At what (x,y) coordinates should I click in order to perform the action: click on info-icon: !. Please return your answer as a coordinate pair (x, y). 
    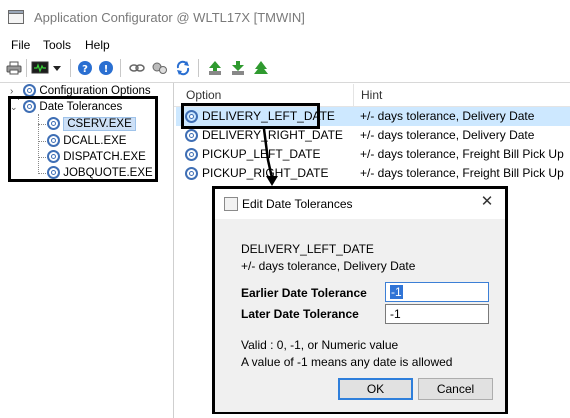
    Looking at the image, I should click on (106, 68).